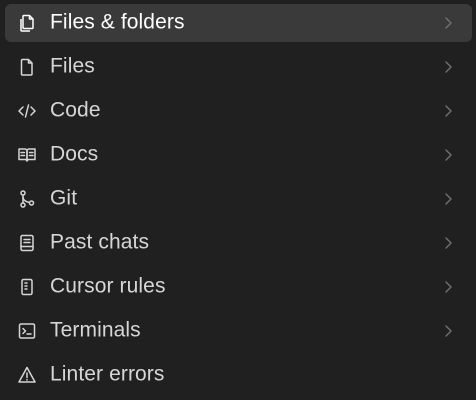 The width and height of the screenshot is (476, 400). I want to click on git-branch-icon, so click(27, 199).